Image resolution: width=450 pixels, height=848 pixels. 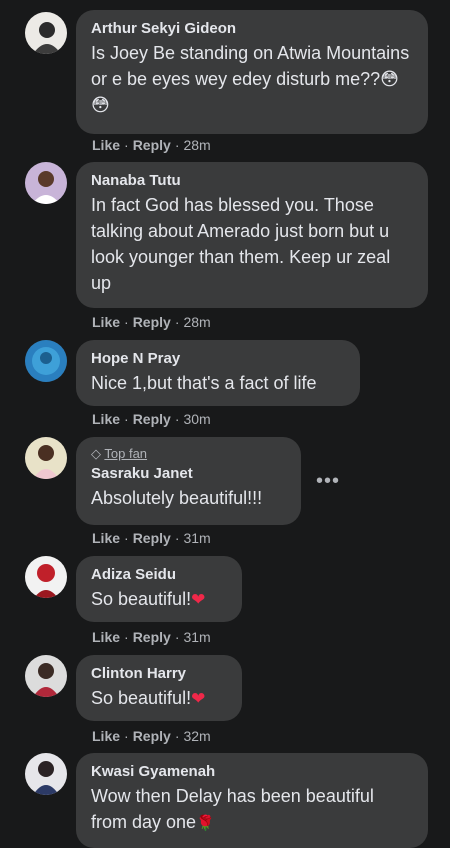 I want to click on comment-actions: Like · Reply · 30m, so click(x=151, y=419).